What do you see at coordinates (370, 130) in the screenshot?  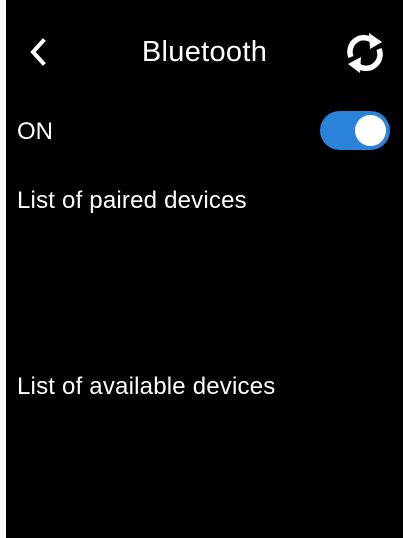 I see `toggle-knob` at bounding box center [370, 130].